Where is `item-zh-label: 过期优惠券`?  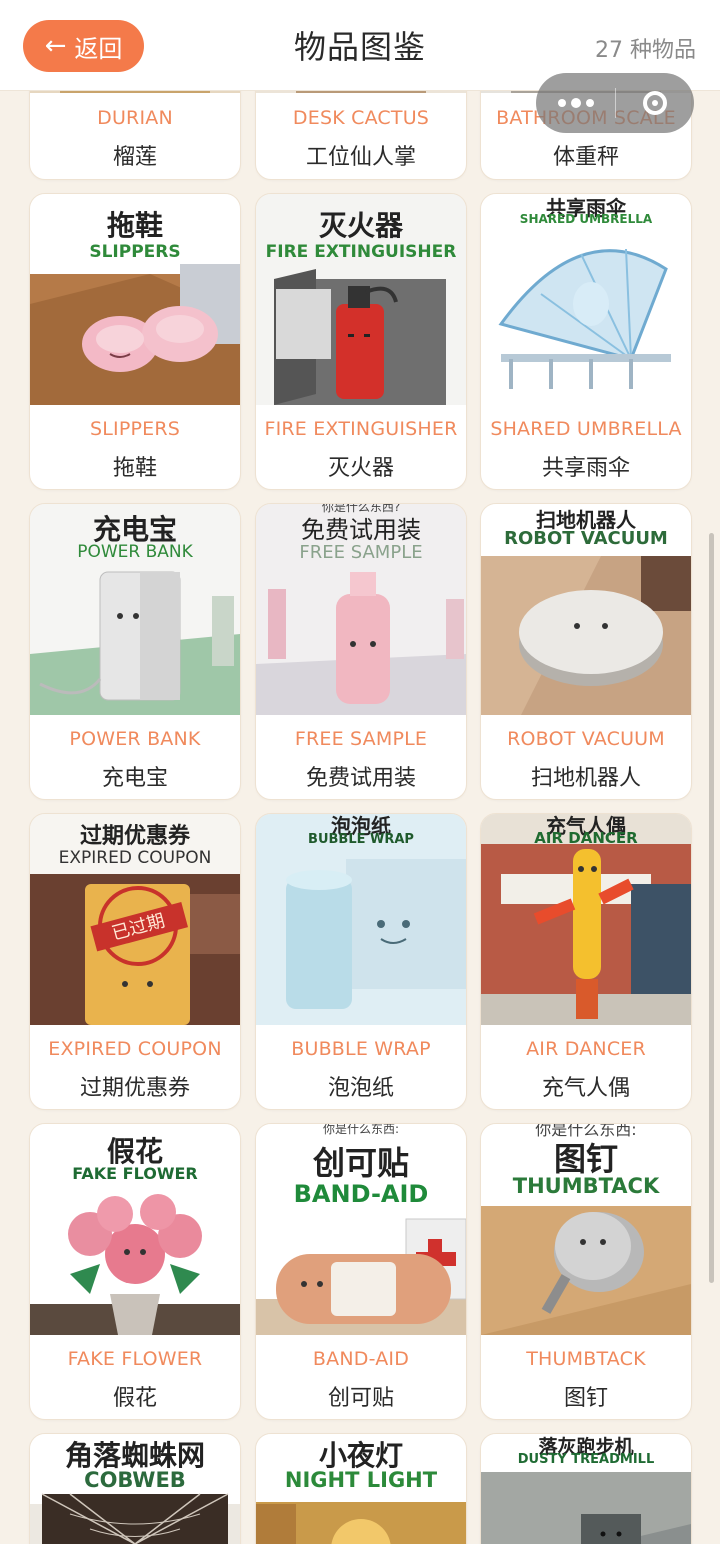
item-zh-label: 过期优惠券 is located at coordinates (134, 1088).